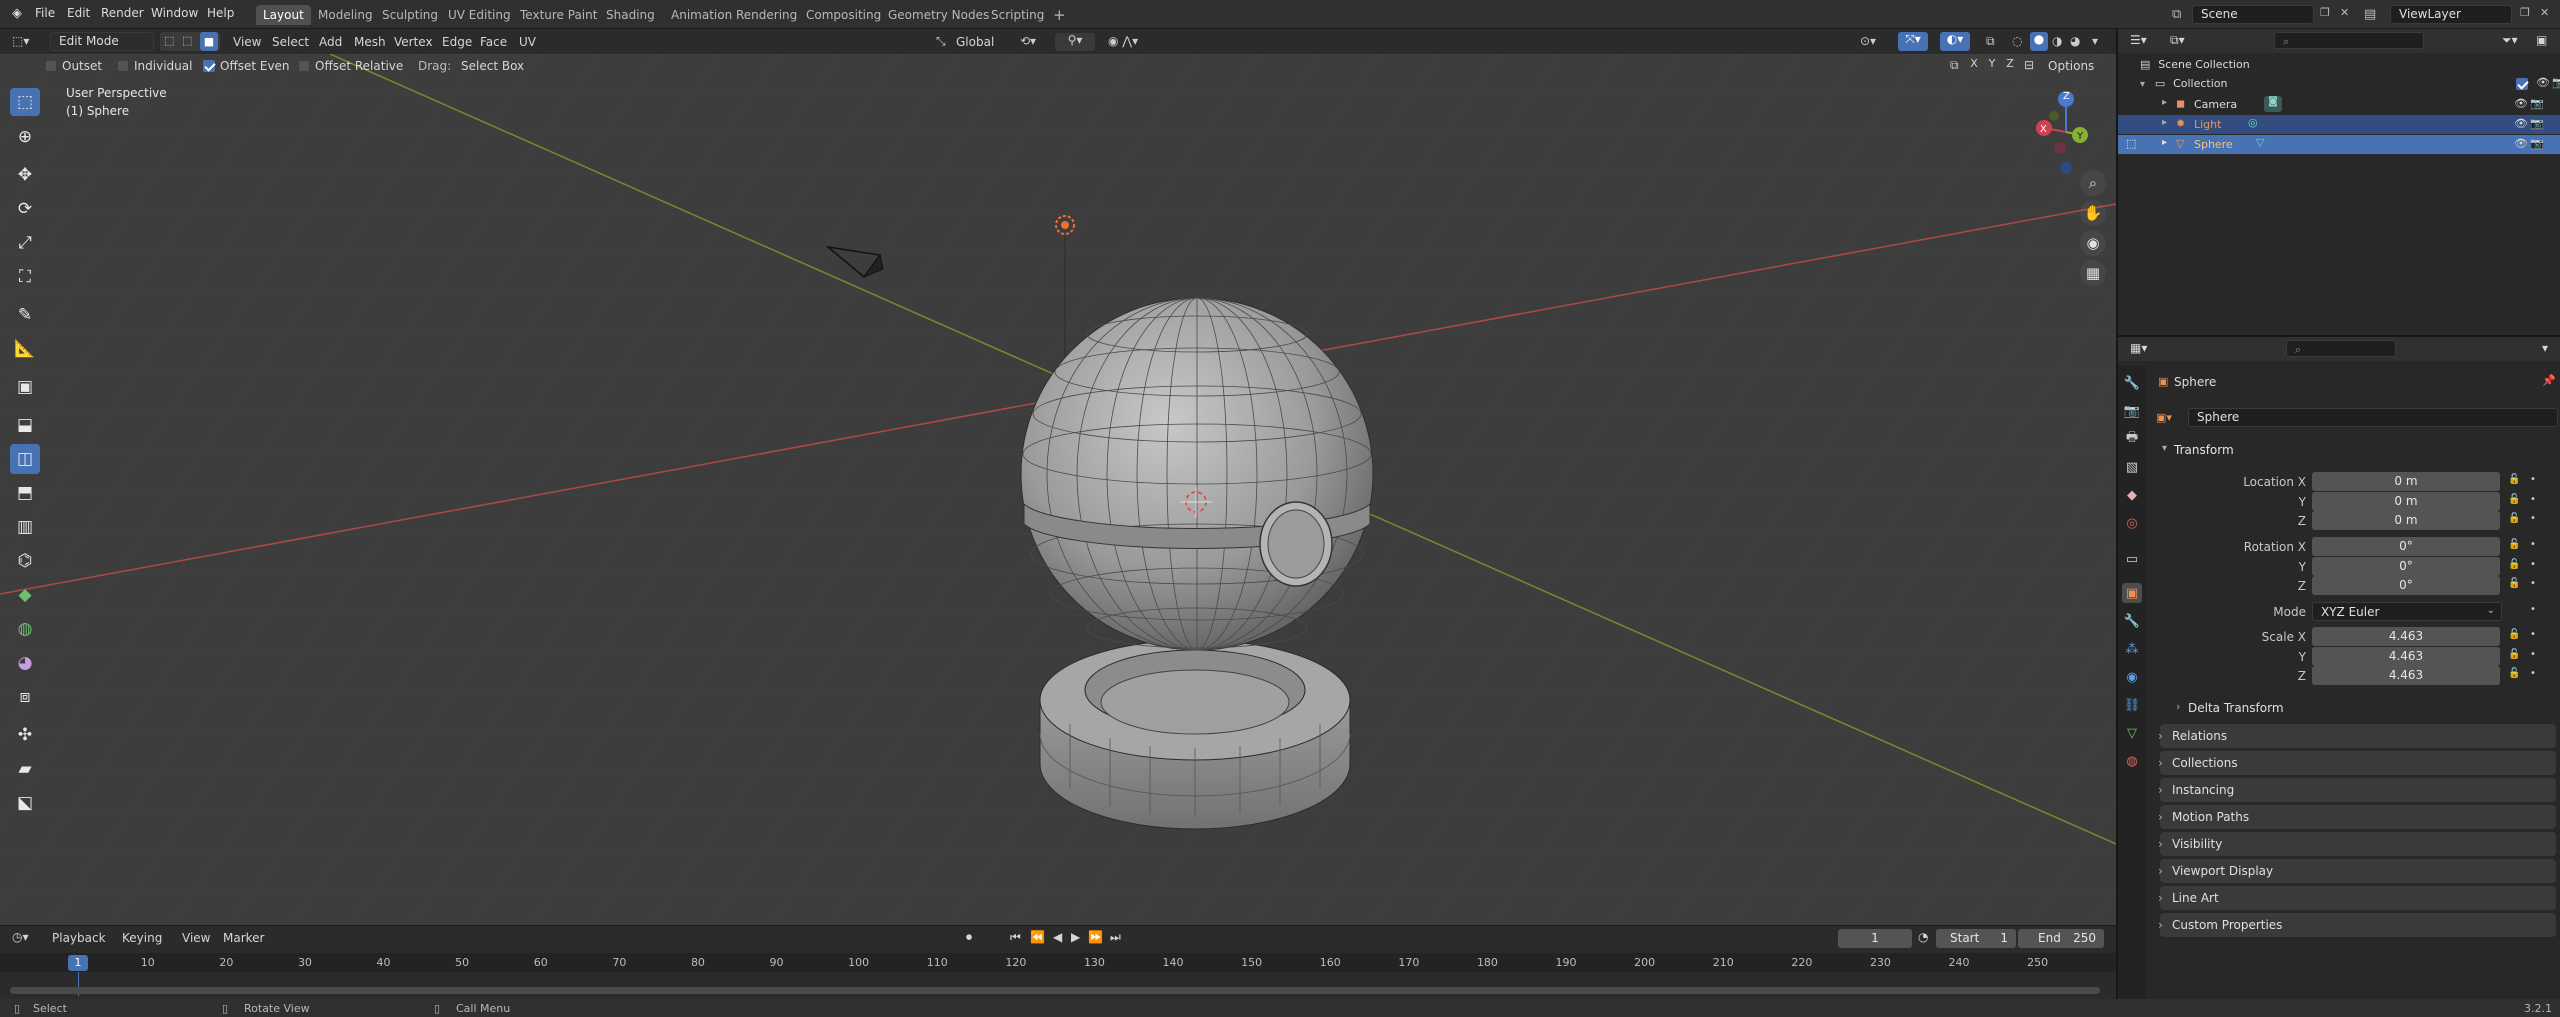 The width and height of the screenshot is (2560, 1017). What do you see at coordinates (2357, 844) in the screenshot?
I see `panel-visibility: Visibility` at bounding box center [2357, 844].